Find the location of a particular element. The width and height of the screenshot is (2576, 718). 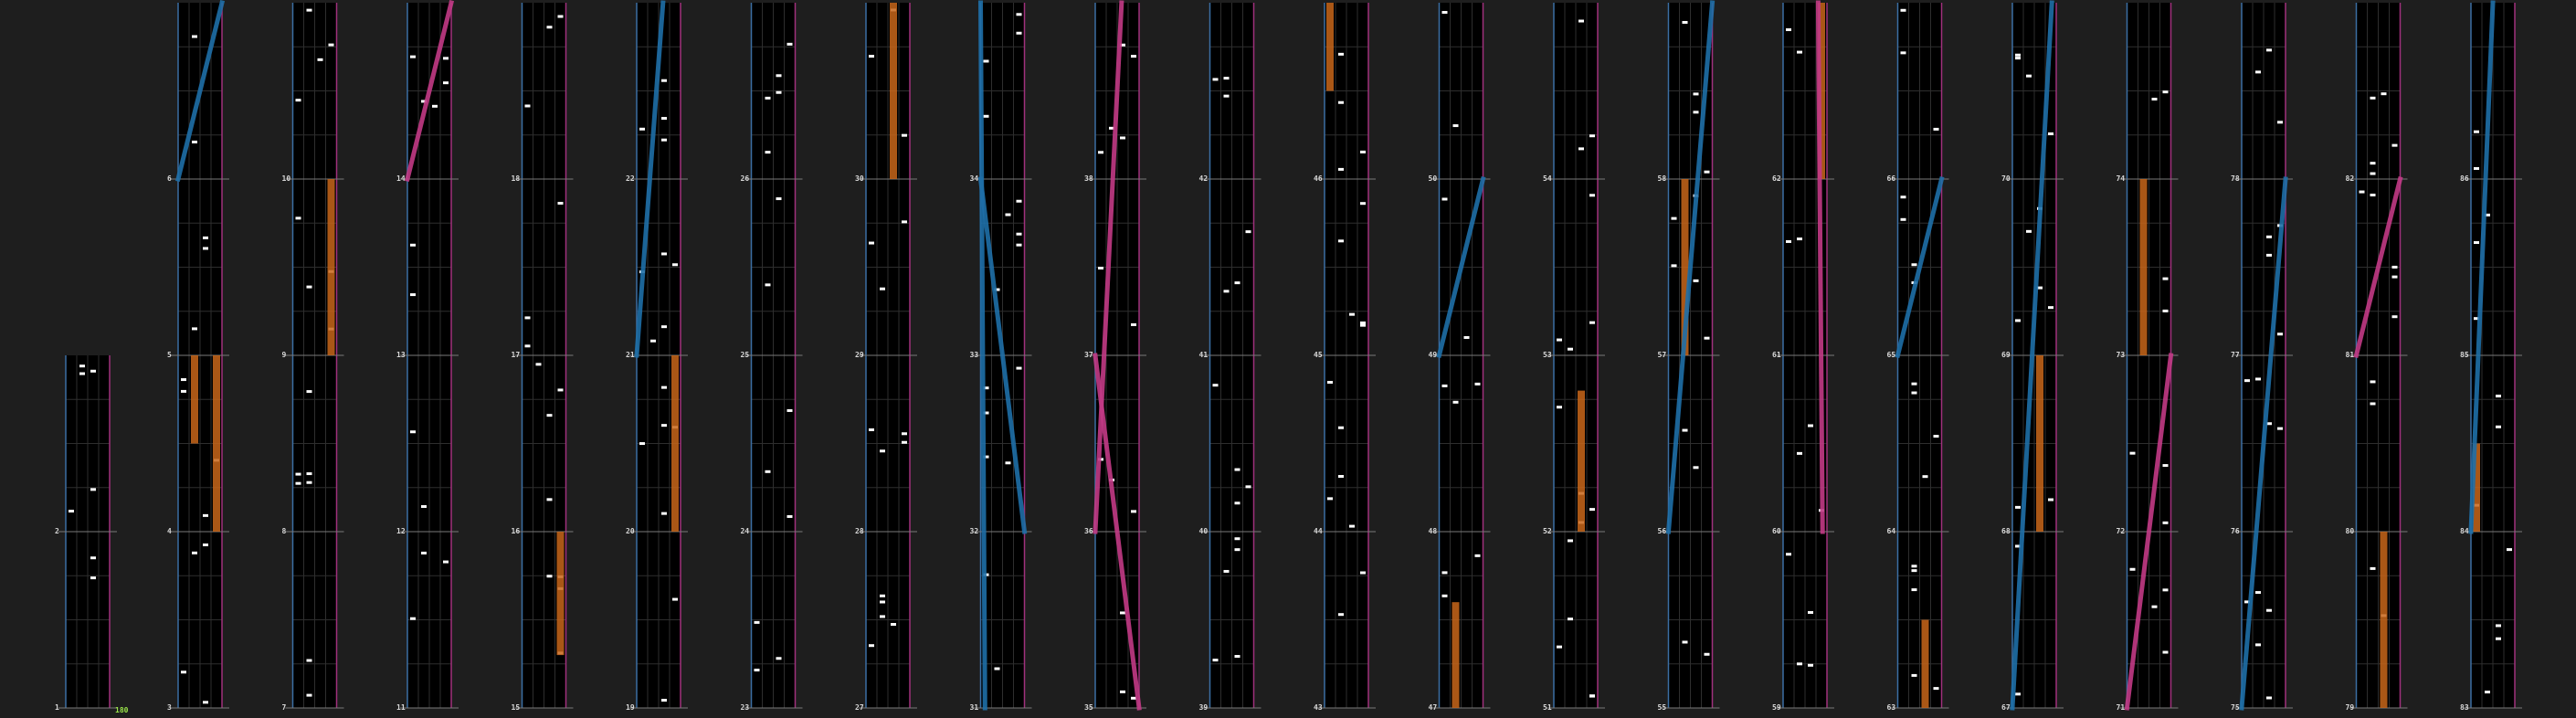

measure-number: 8 is located at coordinates (284, 531).